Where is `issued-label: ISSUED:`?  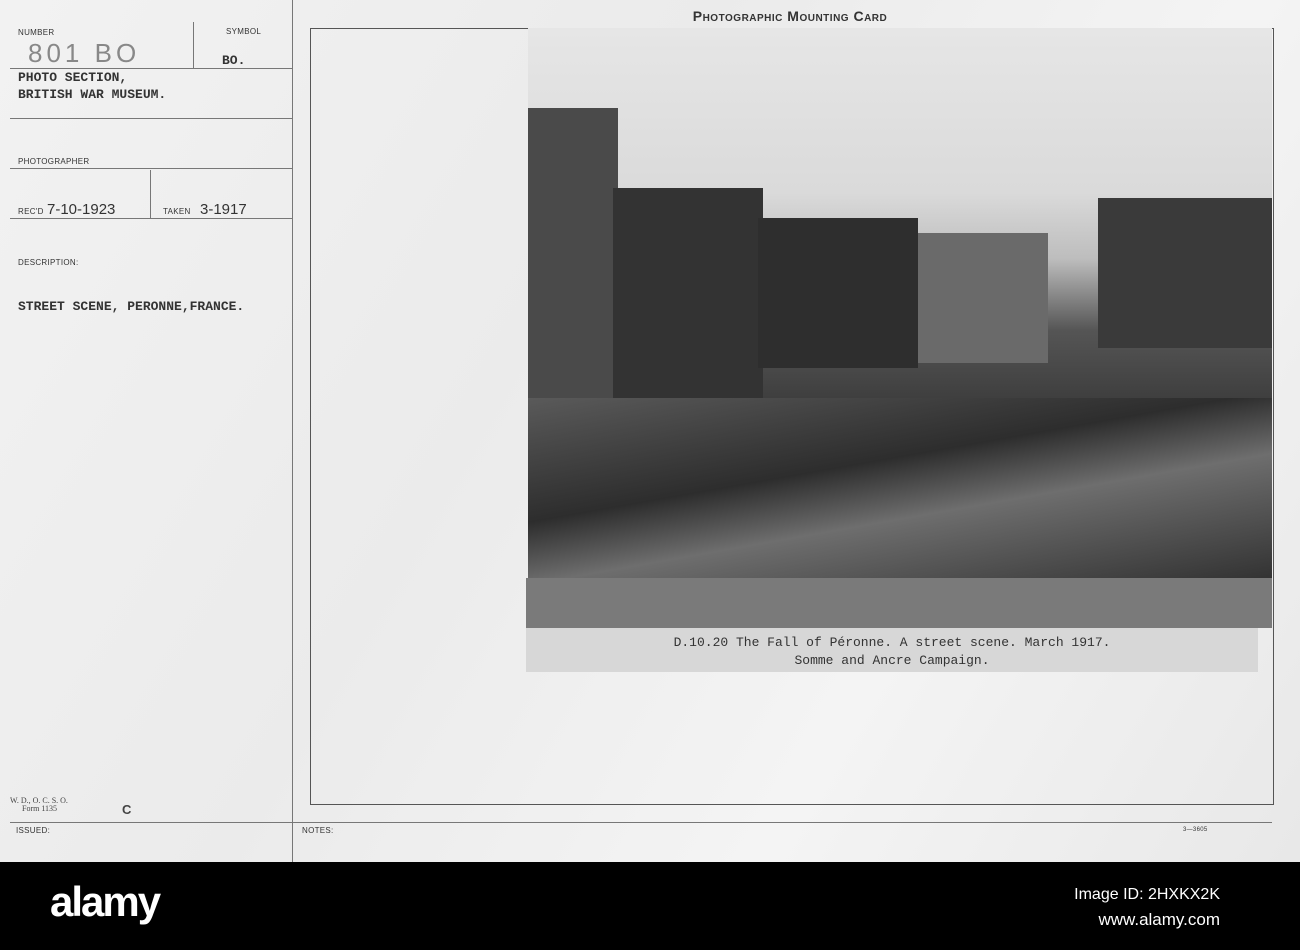
issued-label: ISSUED: is located at coordinates (33, 830).